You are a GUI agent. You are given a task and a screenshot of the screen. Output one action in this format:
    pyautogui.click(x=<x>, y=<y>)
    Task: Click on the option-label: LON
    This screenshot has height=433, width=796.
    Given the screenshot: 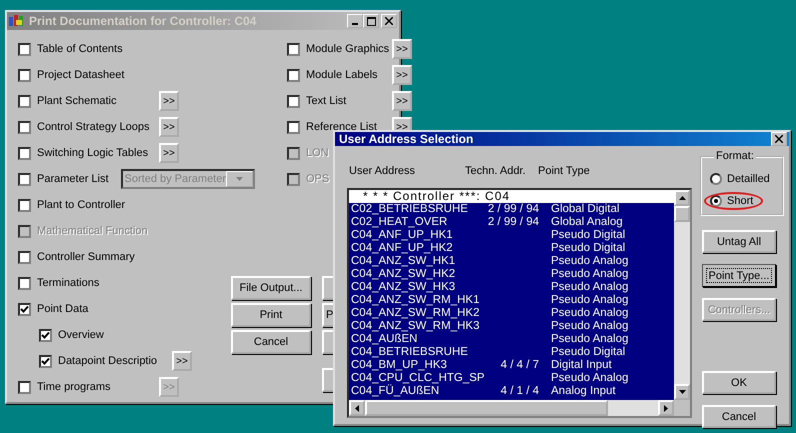 What is the action you would take?
    pyautogui.click(x=318, y=153)
    